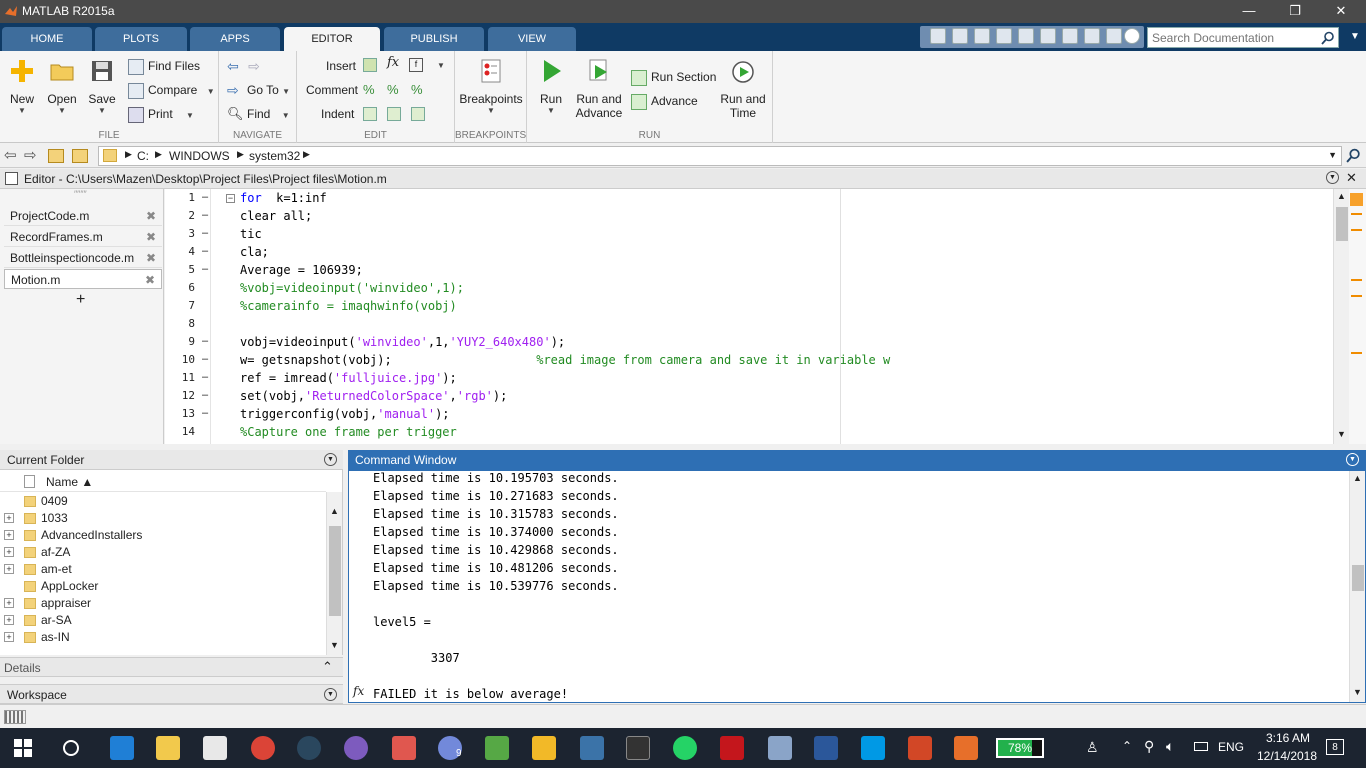  Describe the element at coordinates (309, 748) in the screenshot. I see `steam-icon` at that location.